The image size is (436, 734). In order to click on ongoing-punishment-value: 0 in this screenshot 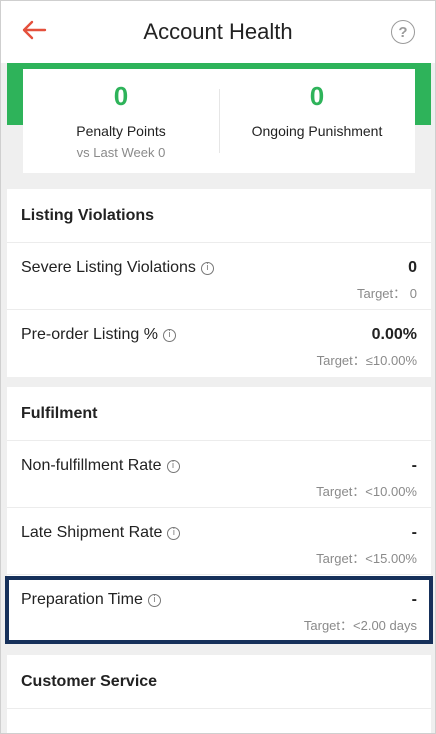, I will do `click(317, 96)`.